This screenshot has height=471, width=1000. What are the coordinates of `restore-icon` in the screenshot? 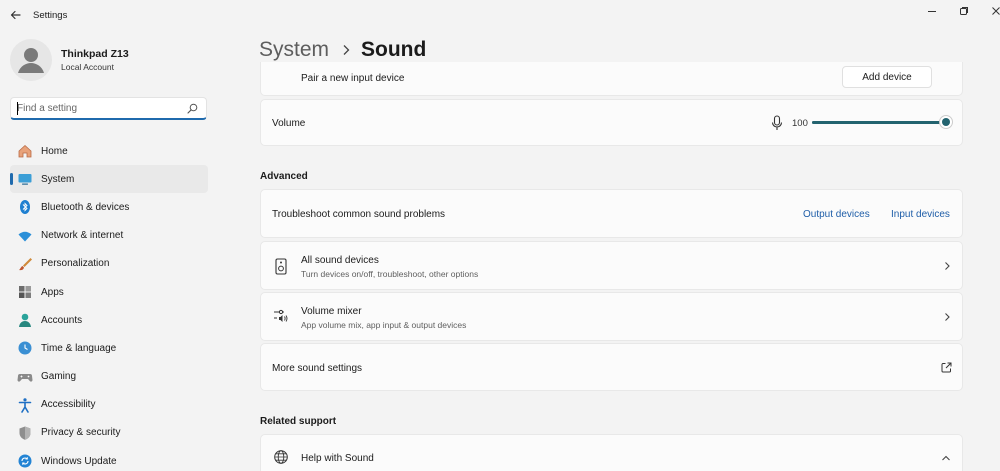 It's located at (964, 11).